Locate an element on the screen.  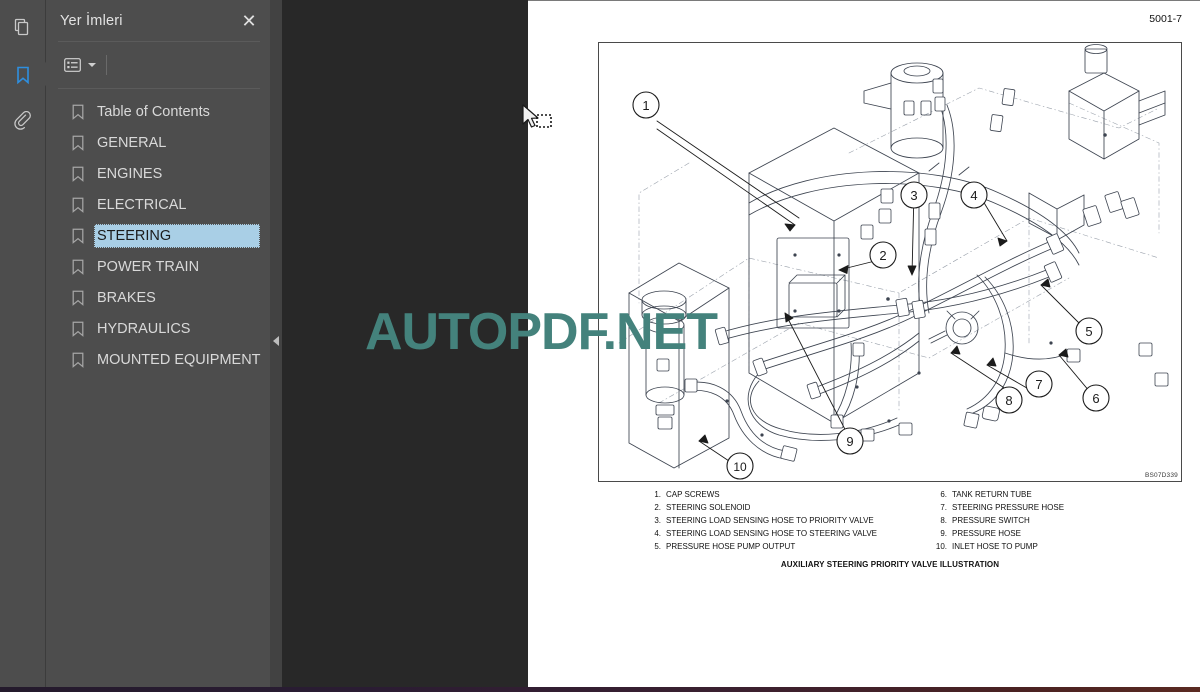
bookmarks-panel-header: Yer İmleri ✕ is located at coordinates (158, 20).